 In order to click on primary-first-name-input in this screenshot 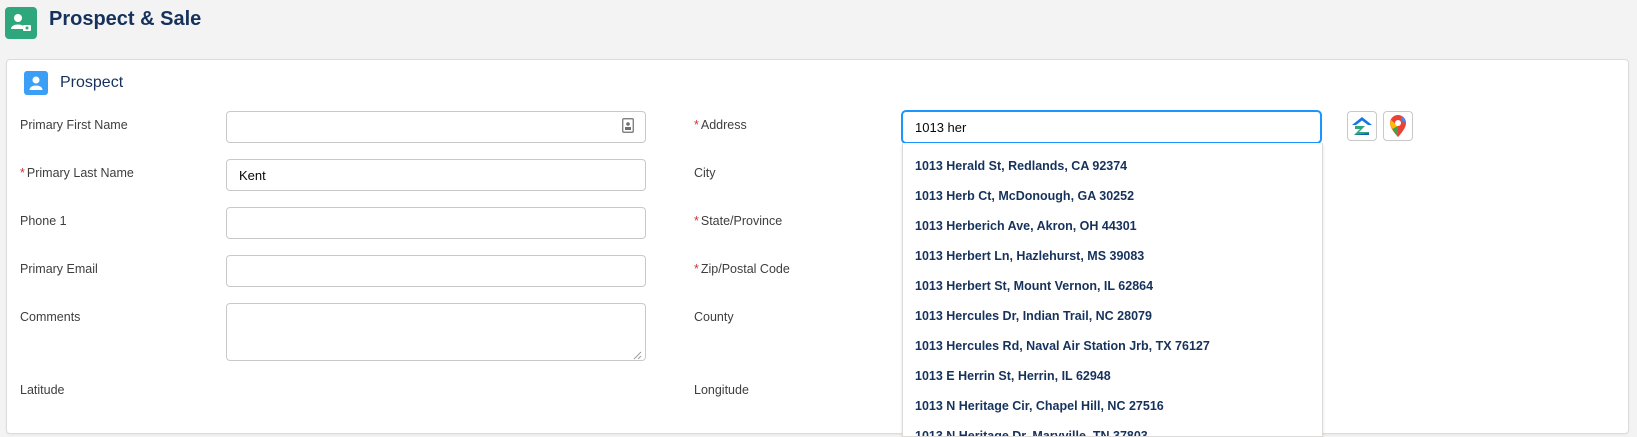, I will do `click(436, 127)`.